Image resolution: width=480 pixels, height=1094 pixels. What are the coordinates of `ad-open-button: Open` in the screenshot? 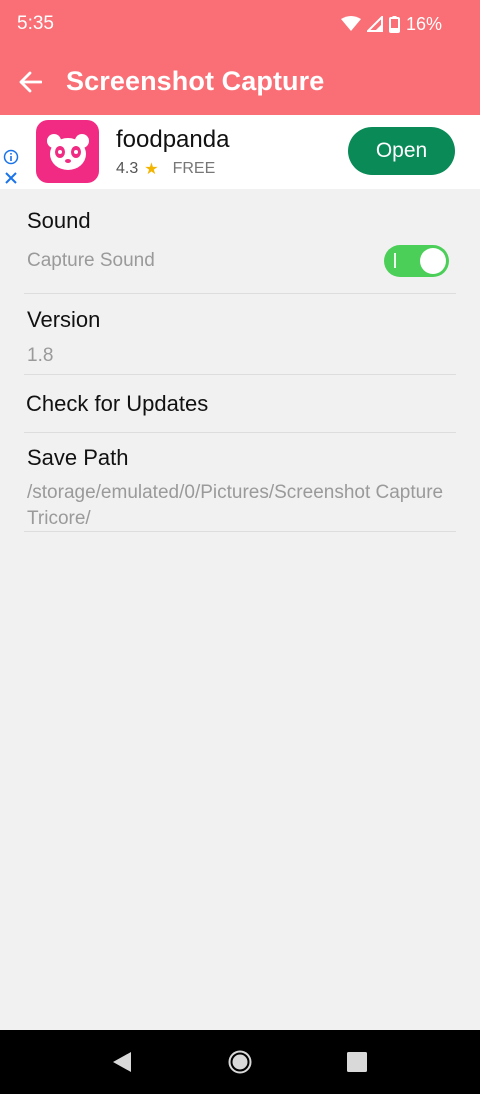 It's located at (401, 151).